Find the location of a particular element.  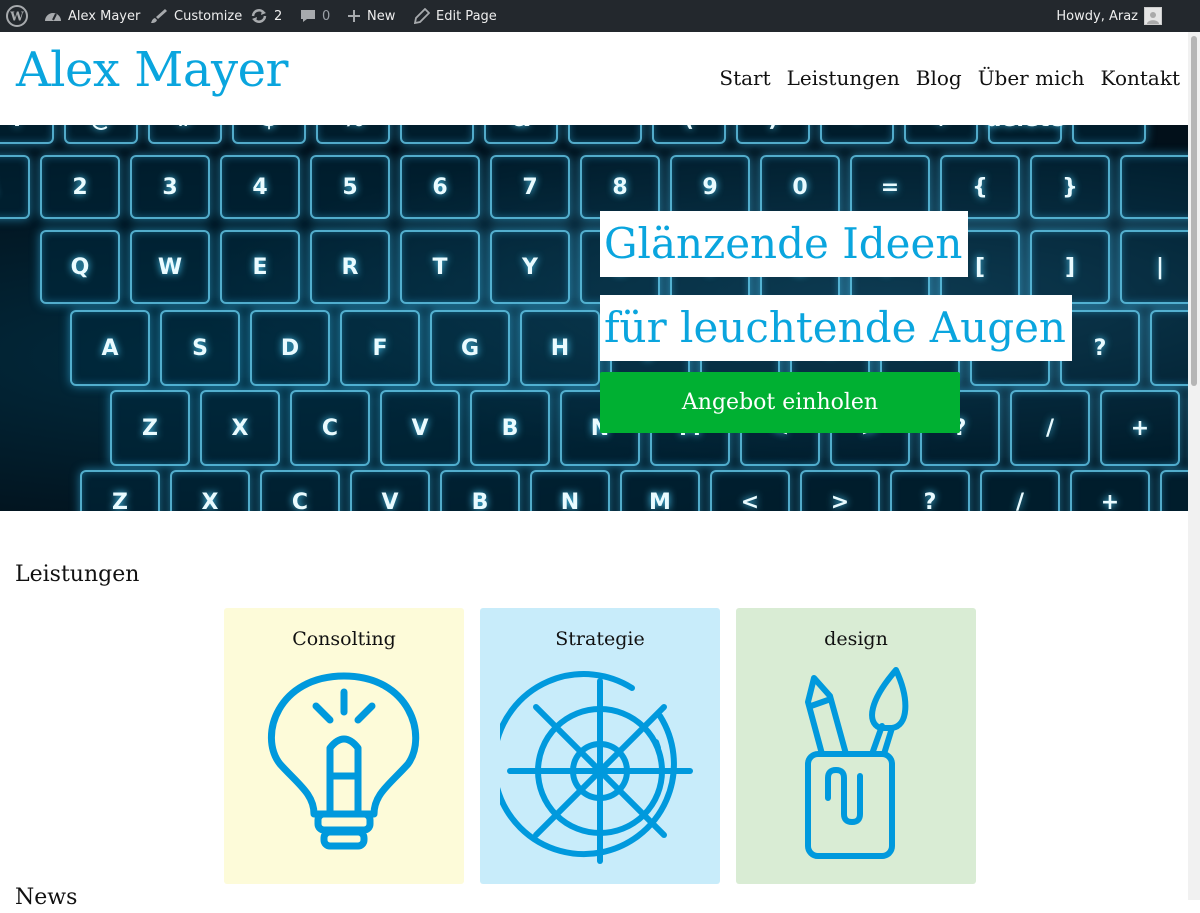

services-heading: Leistungen is located at coordinates (77, 574).